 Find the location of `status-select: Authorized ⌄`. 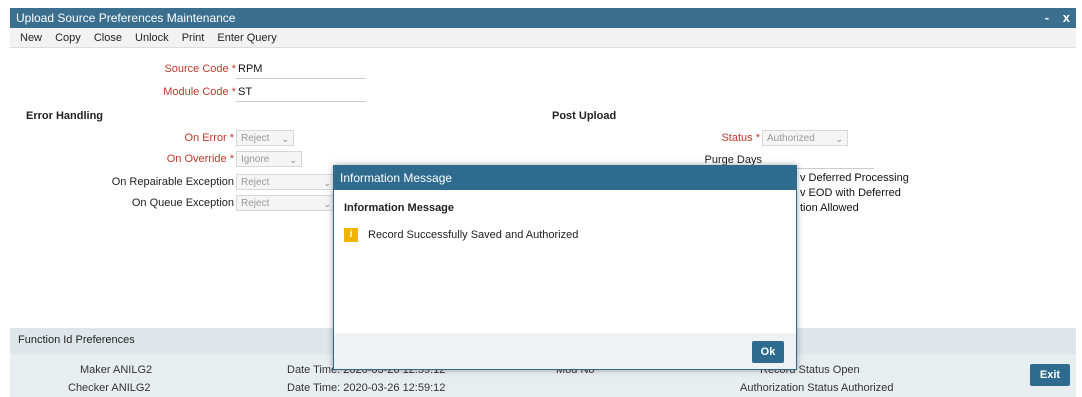

status-select: Authorized ⌄ is located at coordinates (805, 138).